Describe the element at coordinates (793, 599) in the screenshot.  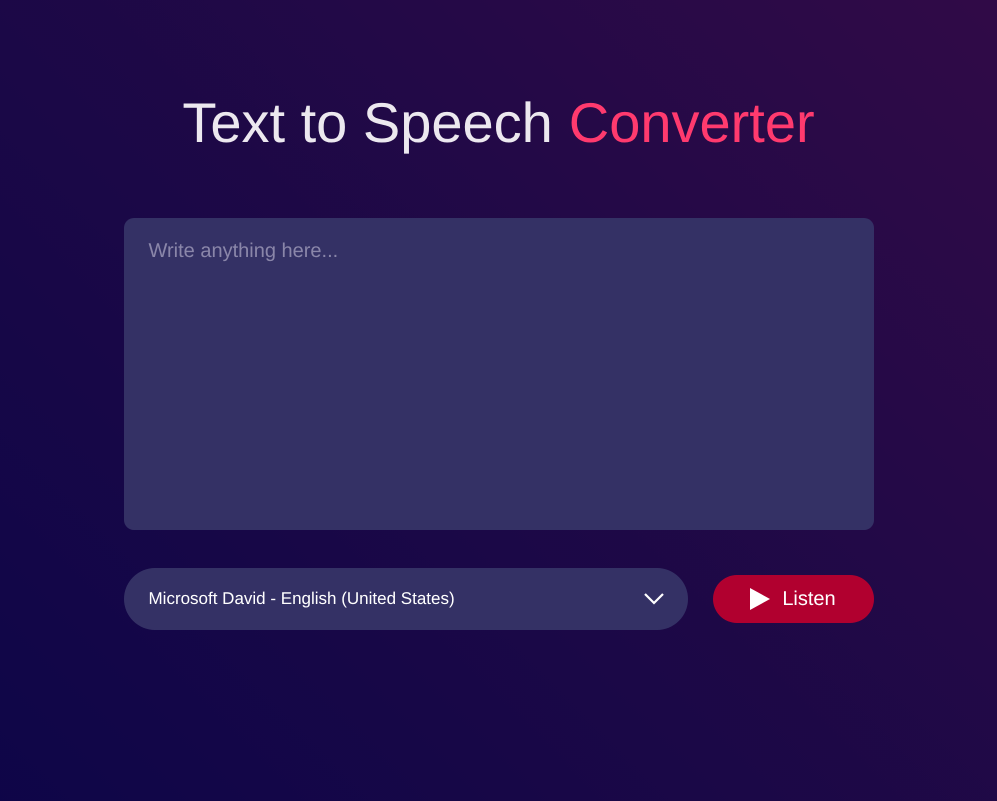
I see `listen-button: Listen` at that location.